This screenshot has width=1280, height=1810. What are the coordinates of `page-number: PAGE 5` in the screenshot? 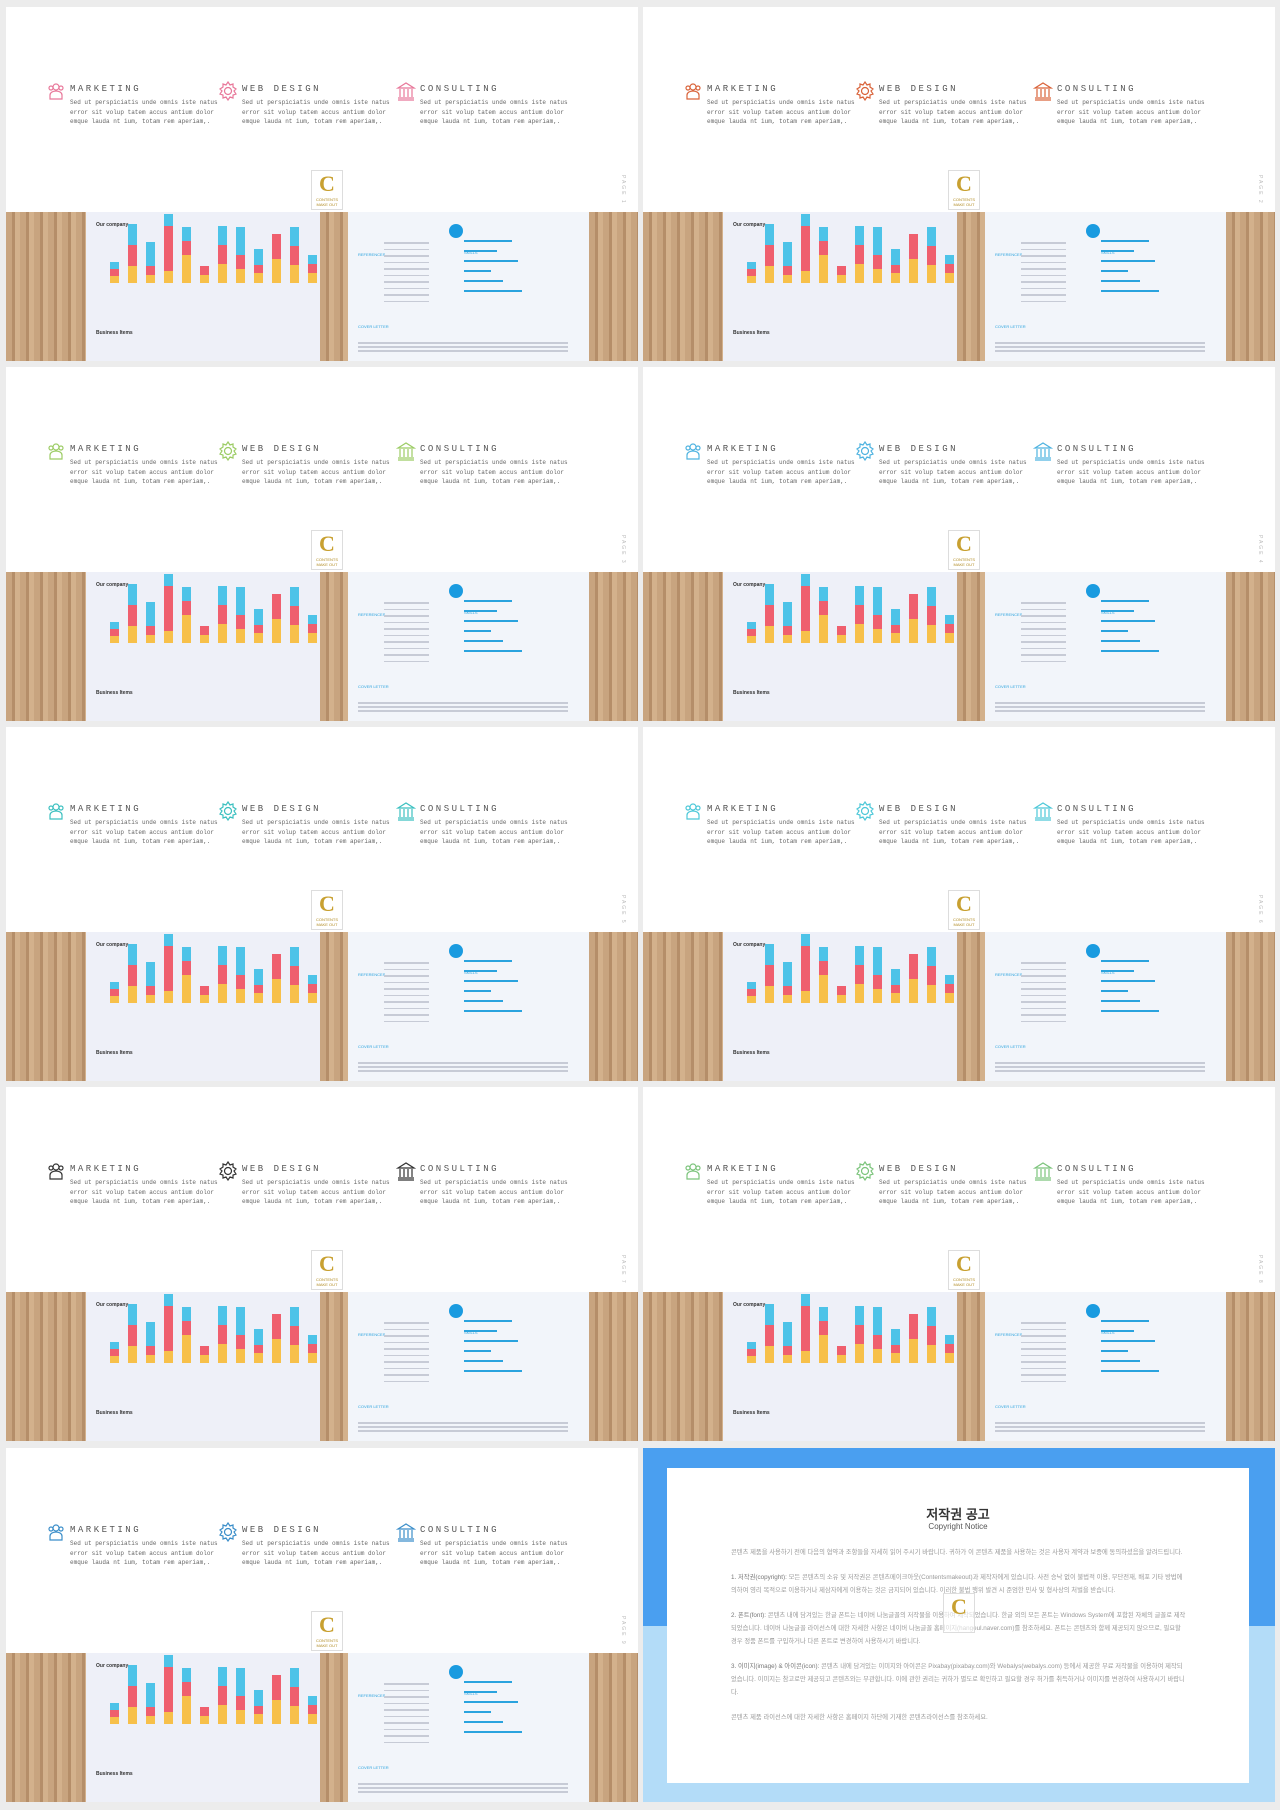 It's located at (623, 910).